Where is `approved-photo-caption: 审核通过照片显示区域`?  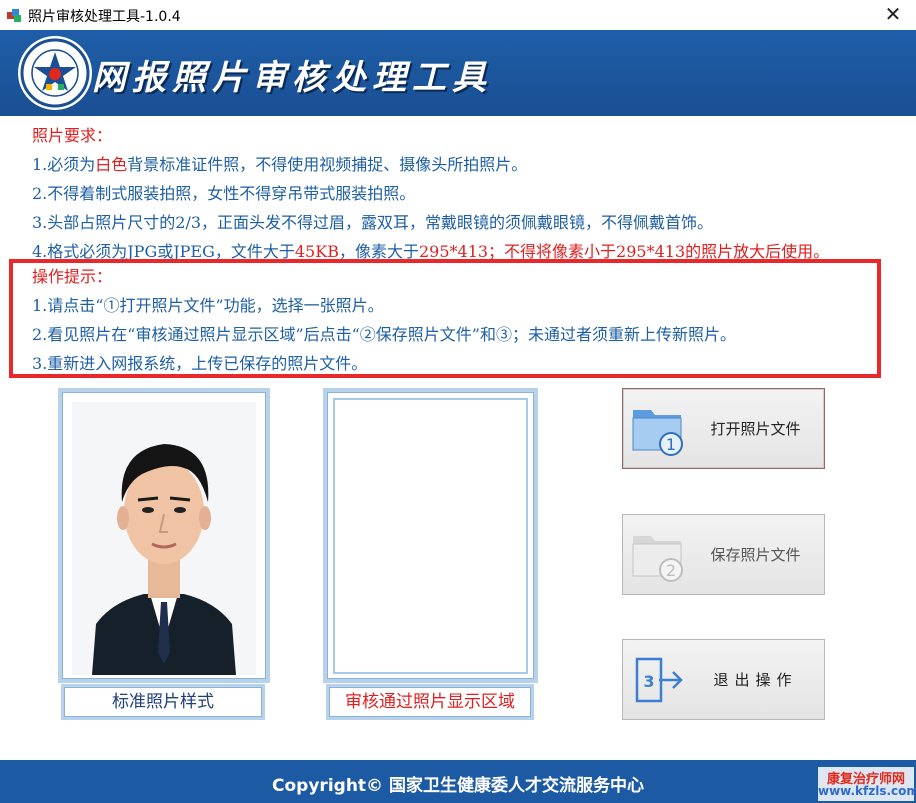
approved-photo-caption: 审核通过照片显示区域 is located at coordinates (430, 702).